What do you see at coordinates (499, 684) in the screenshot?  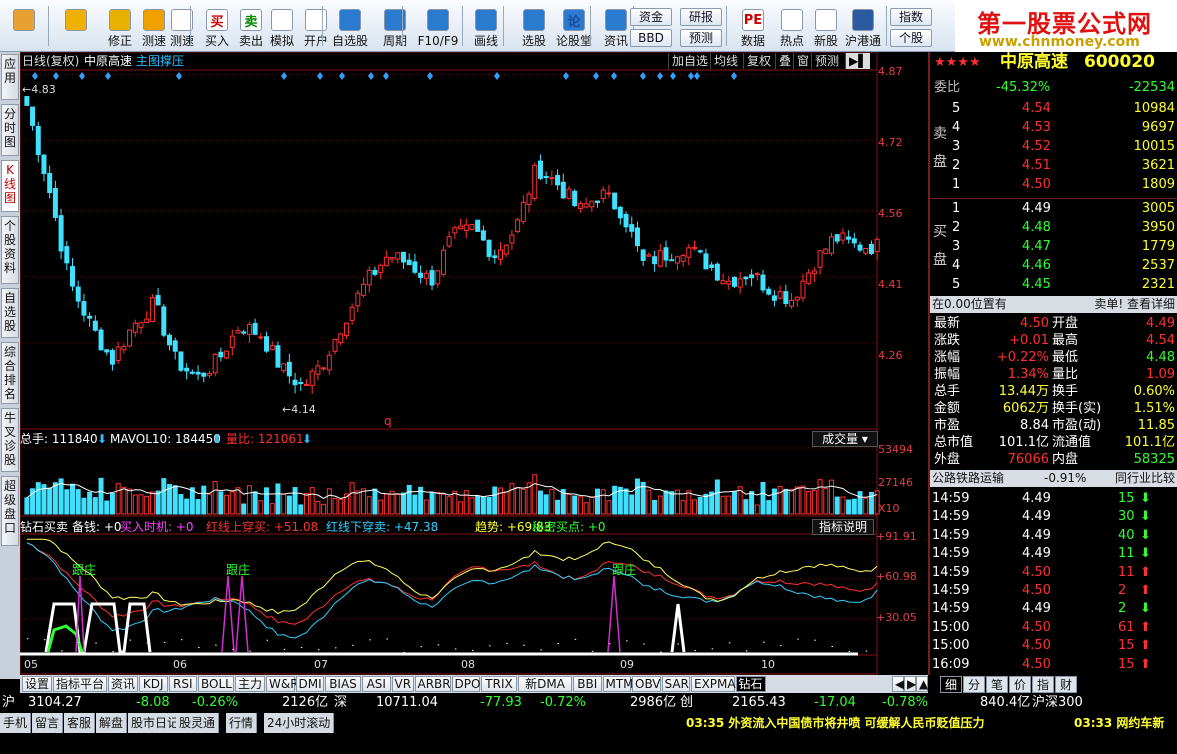 I see `indicator-tab-14: TRIX` at bounding box center [499, 684].